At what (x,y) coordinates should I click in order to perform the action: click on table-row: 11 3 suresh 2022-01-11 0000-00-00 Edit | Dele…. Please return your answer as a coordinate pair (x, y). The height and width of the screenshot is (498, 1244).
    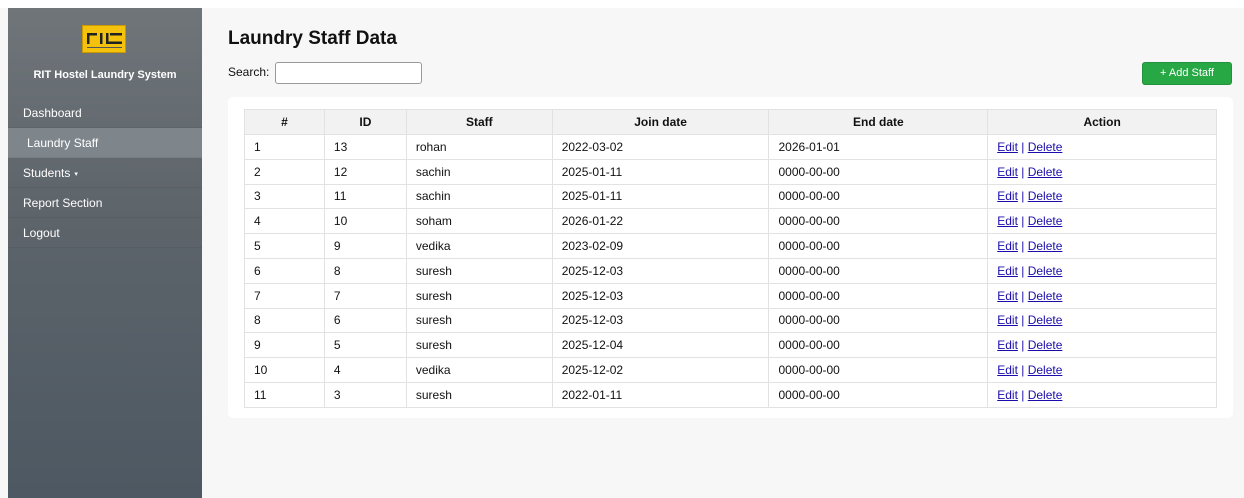
    Looking at the image, I should click on (730, 394).